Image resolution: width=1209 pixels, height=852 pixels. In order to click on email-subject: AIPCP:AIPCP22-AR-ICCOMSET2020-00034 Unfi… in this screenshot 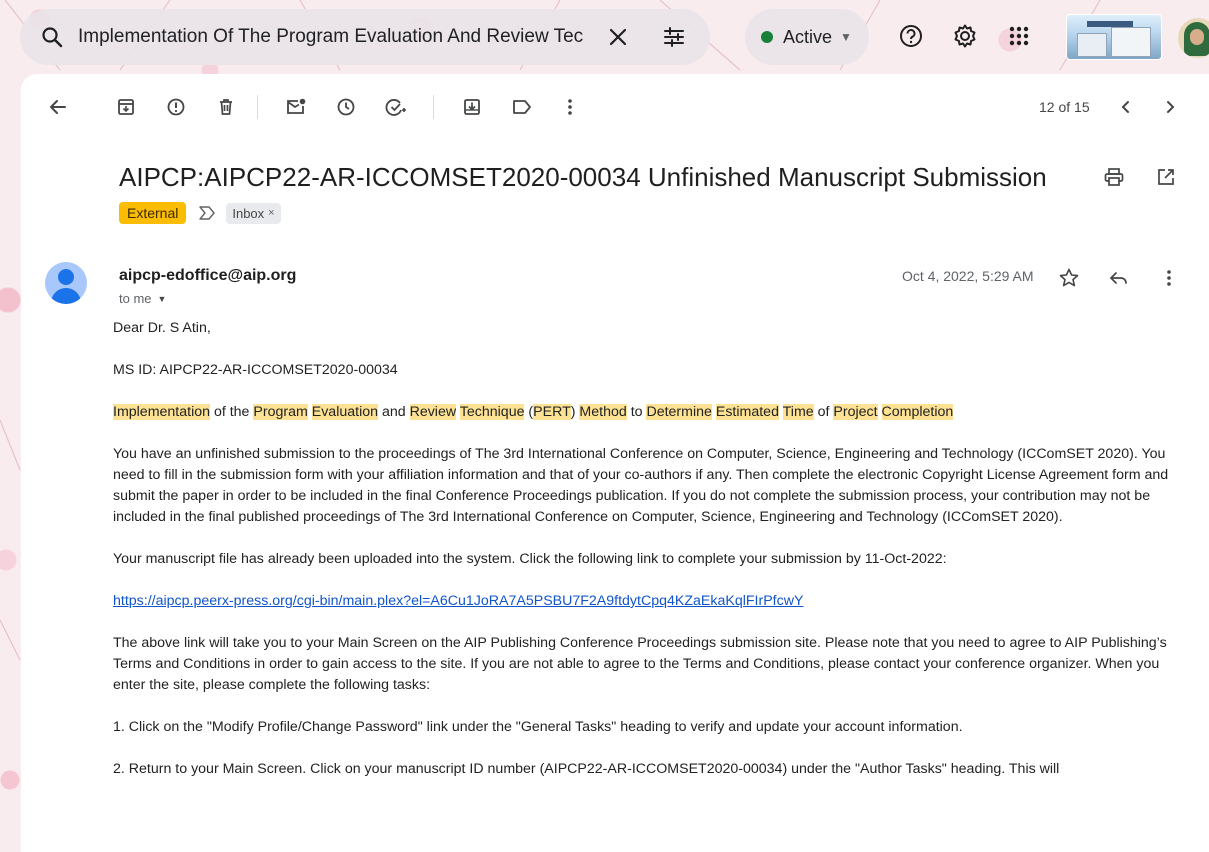, I will do `click(583, 177)`.